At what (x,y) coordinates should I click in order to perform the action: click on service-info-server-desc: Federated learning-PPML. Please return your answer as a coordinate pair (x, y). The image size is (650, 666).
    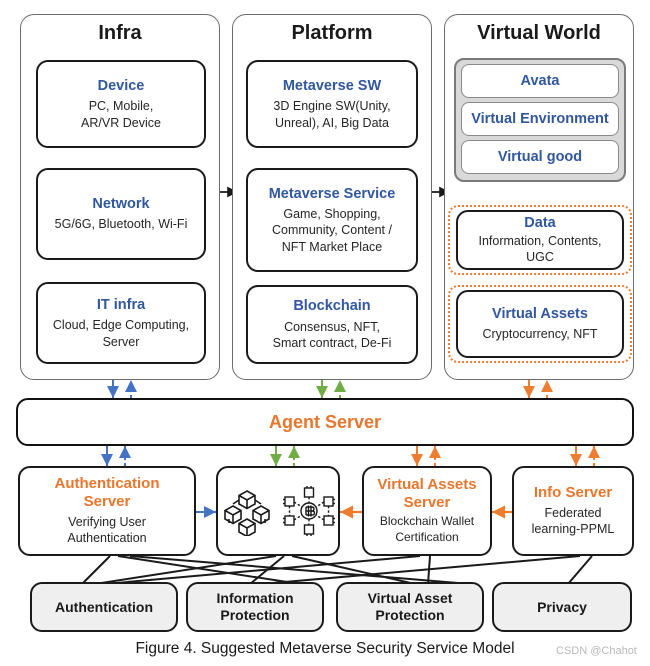
    Looking at the image, I should click on (573, 521).